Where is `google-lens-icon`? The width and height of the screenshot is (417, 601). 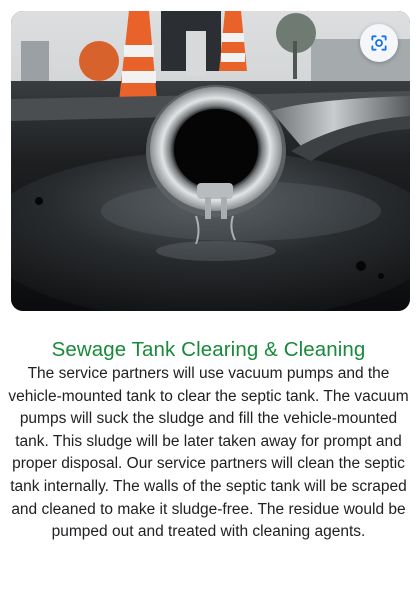 google-lens-icon is located at coordinates (379, 43).